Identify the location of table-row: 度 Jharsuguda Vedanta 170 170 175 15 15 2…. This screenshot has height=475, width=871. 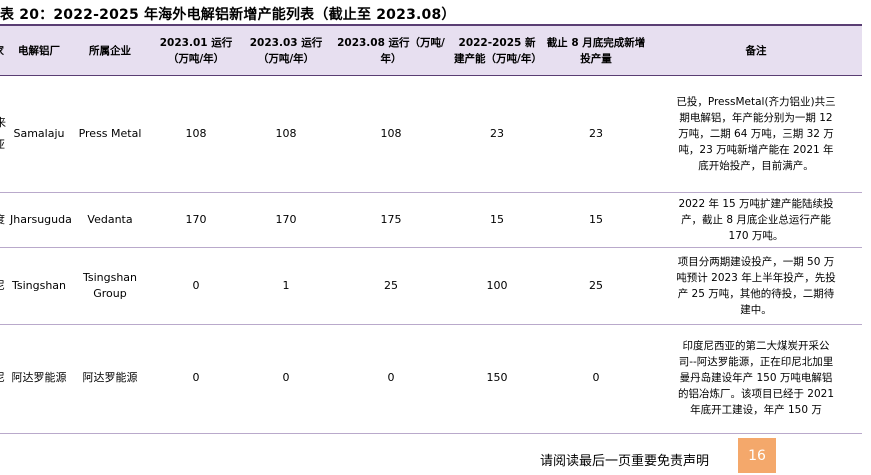
(431, 220).